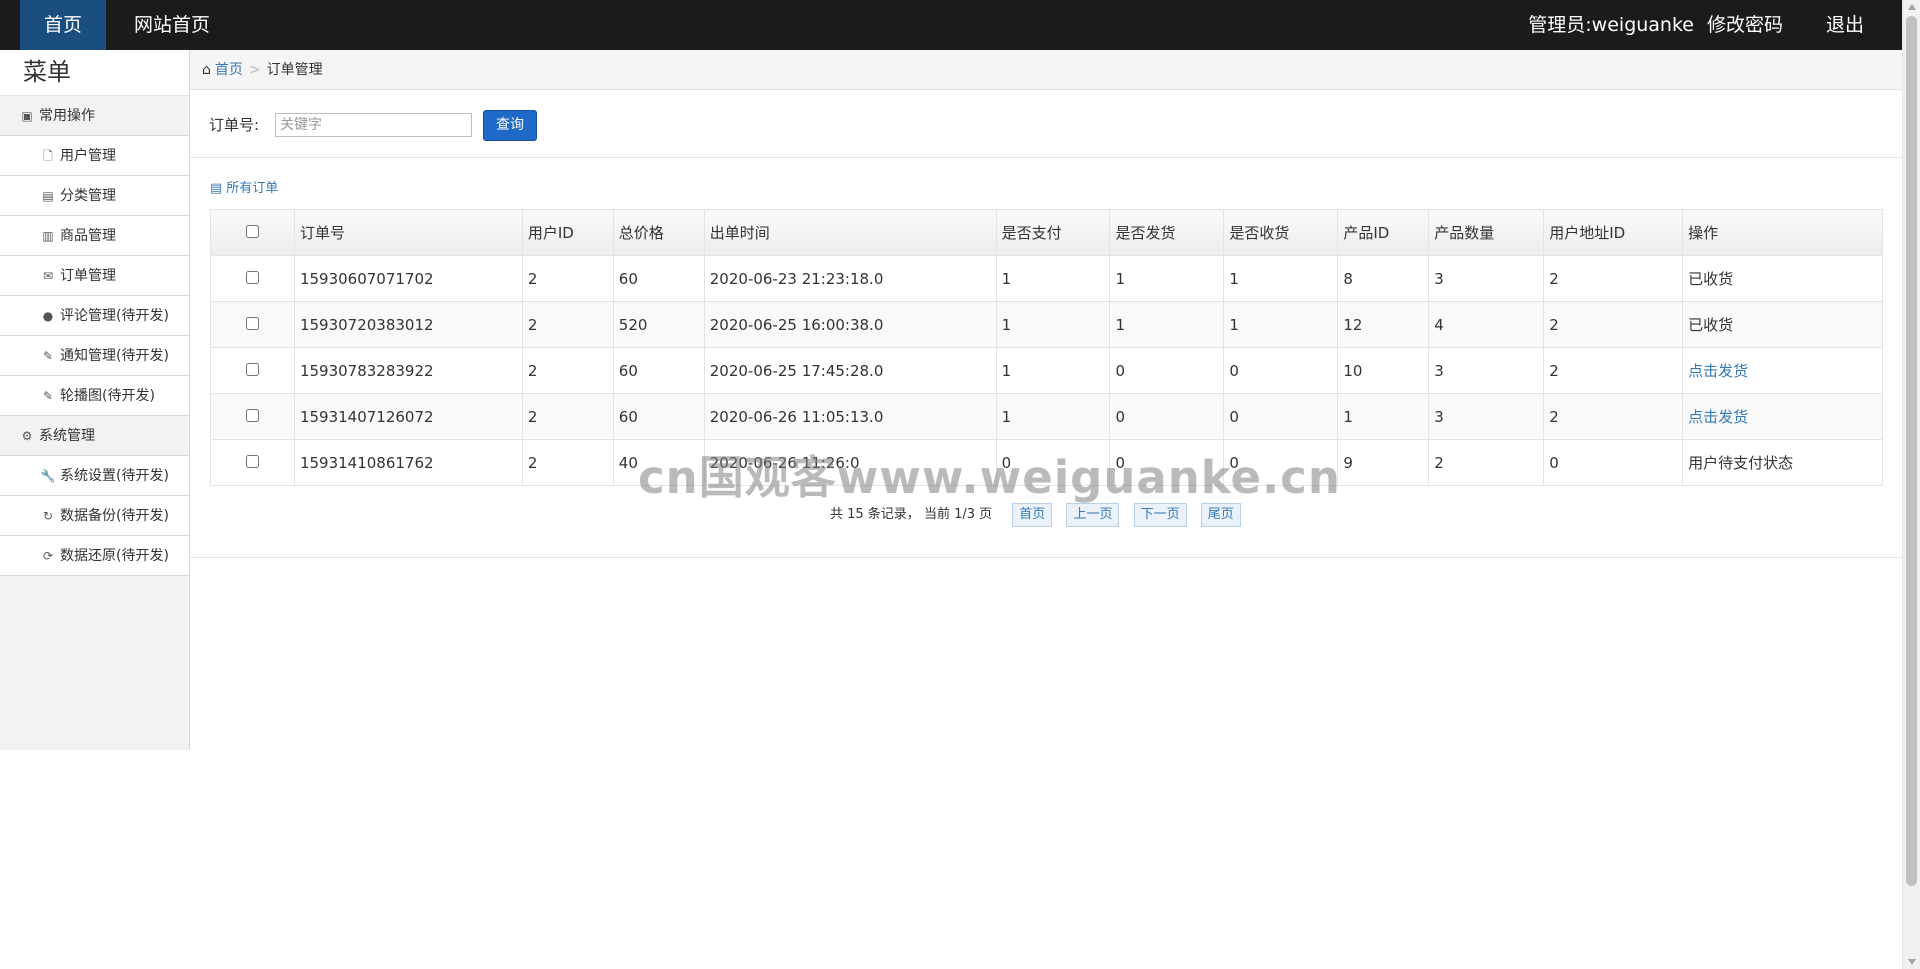  I want to click on sidebar-item-users: 🗋 用户管理, so click(94, 156).